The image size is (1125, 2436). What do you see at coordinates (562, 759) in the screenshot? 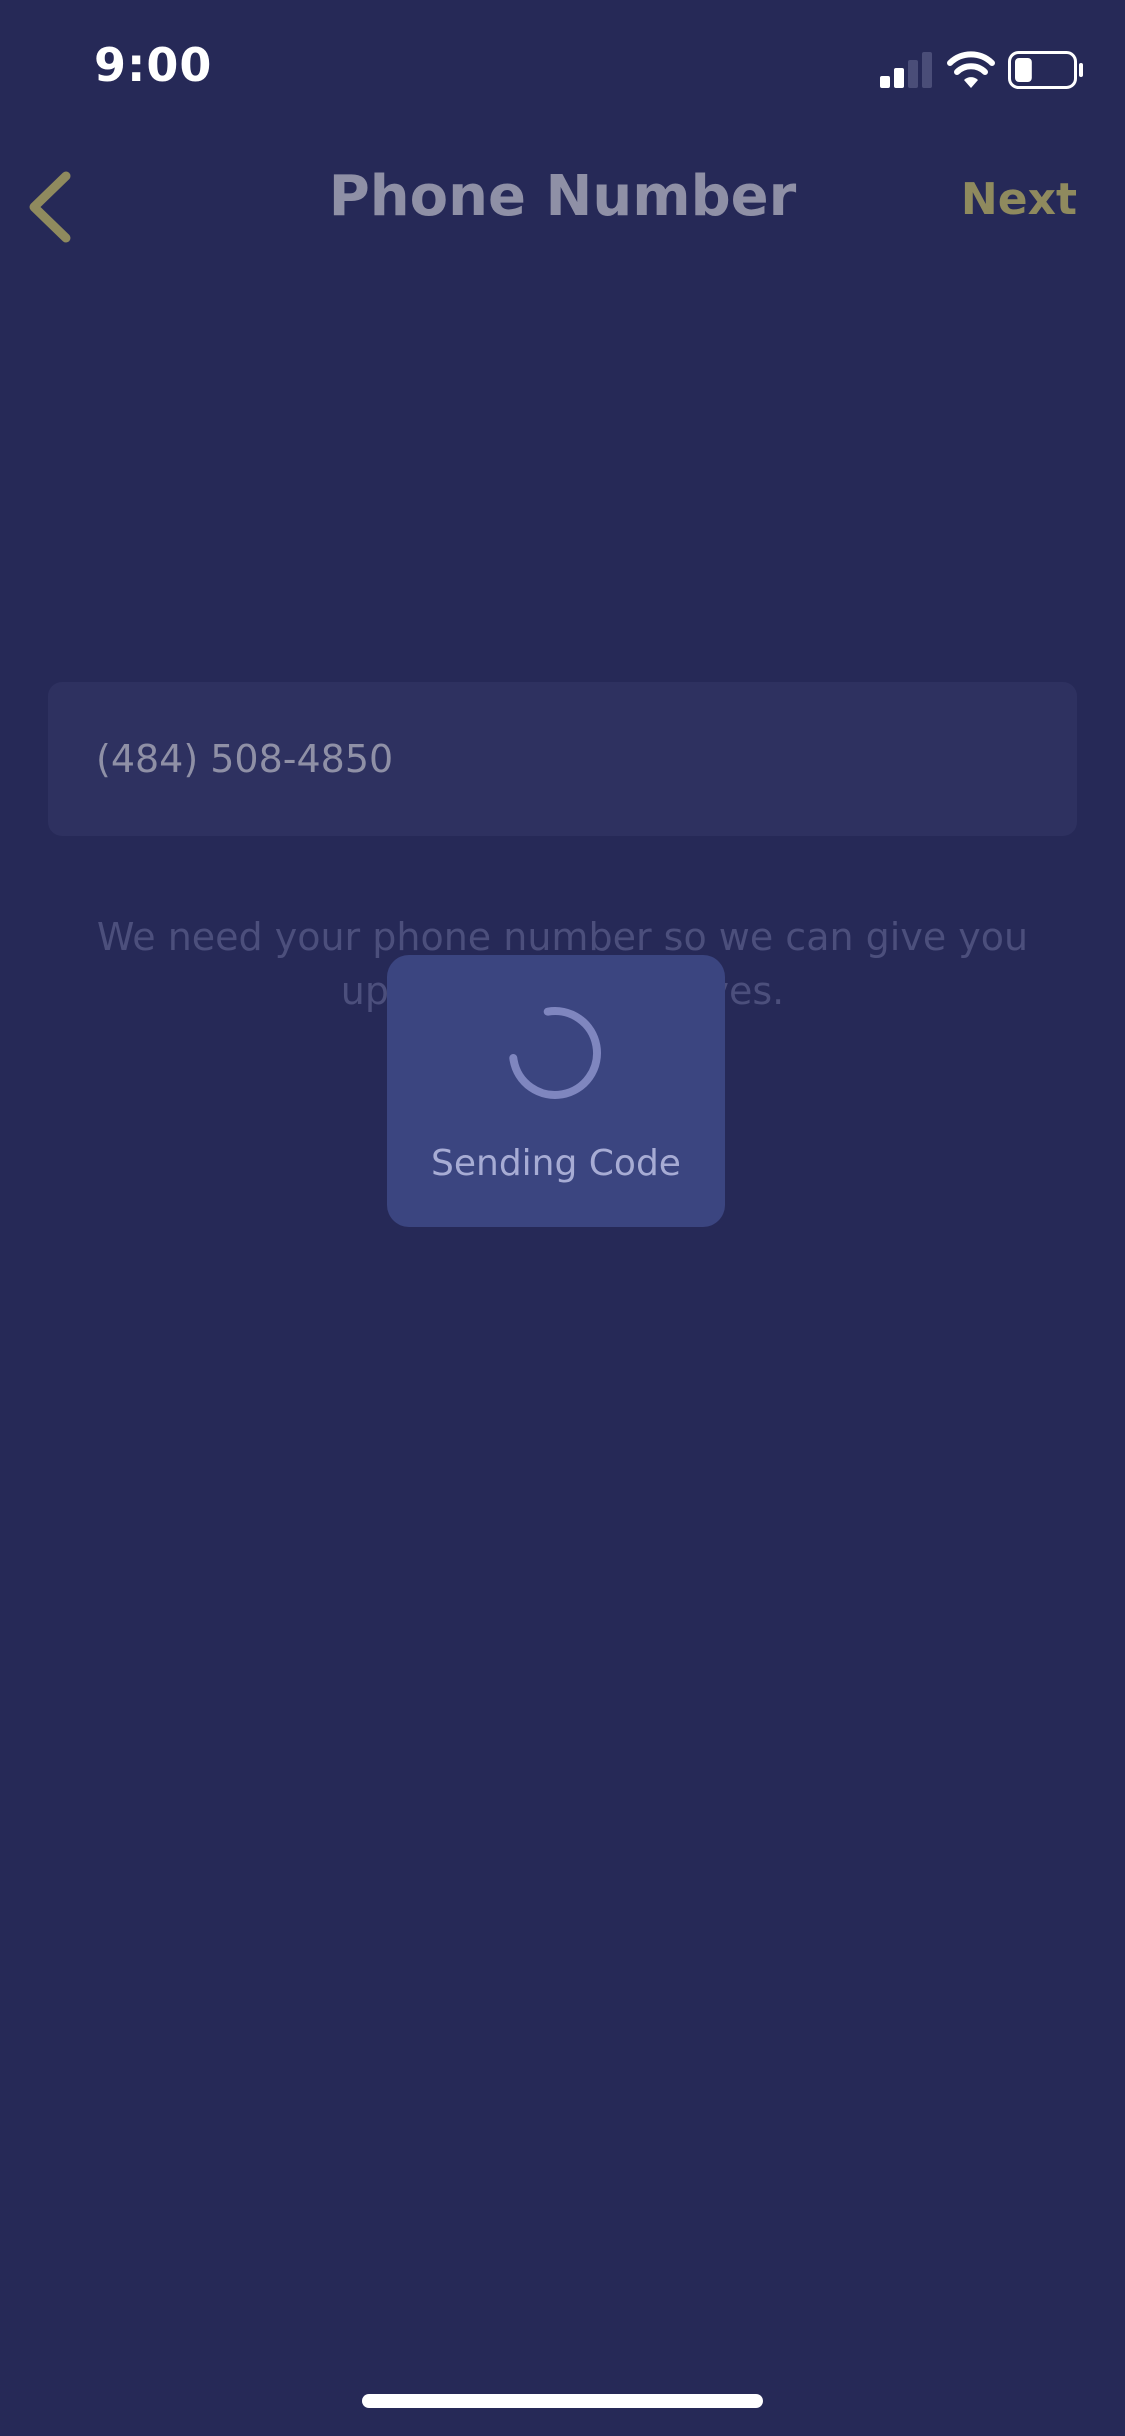
I see `phone-number-input: (484) 508-4850` at bounding box center [562, 759].